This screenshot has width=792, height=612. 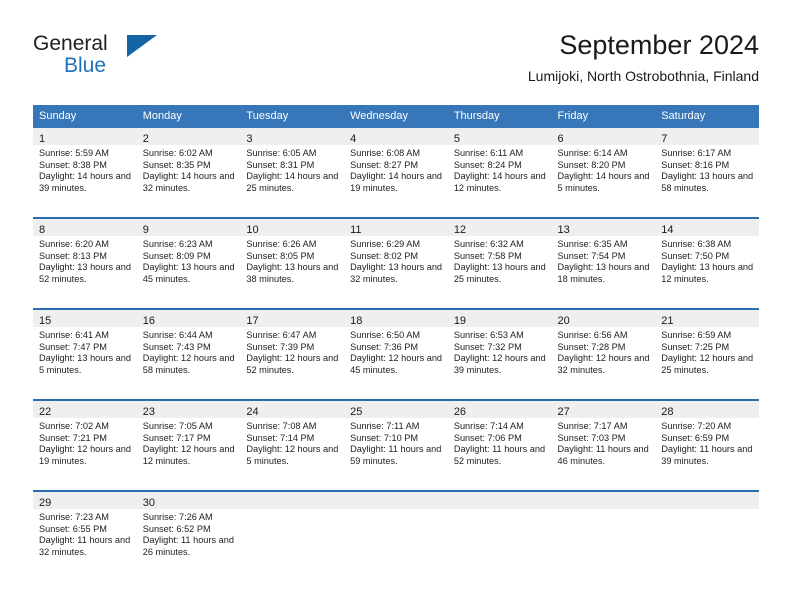 What do you see at coordinates (456, 139) in the screenshot?
I see `day-number: 5` at bounding box center [456, 139].